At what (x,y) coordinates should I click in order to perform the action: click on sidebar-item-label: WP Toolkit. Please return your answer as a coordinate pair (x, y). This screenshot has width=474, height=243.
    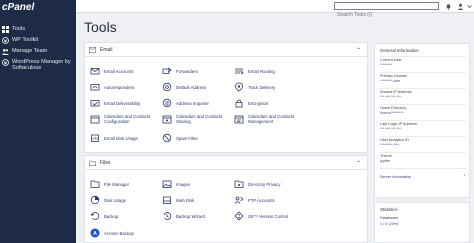
    Looking at the image, I should click on (25, 40).